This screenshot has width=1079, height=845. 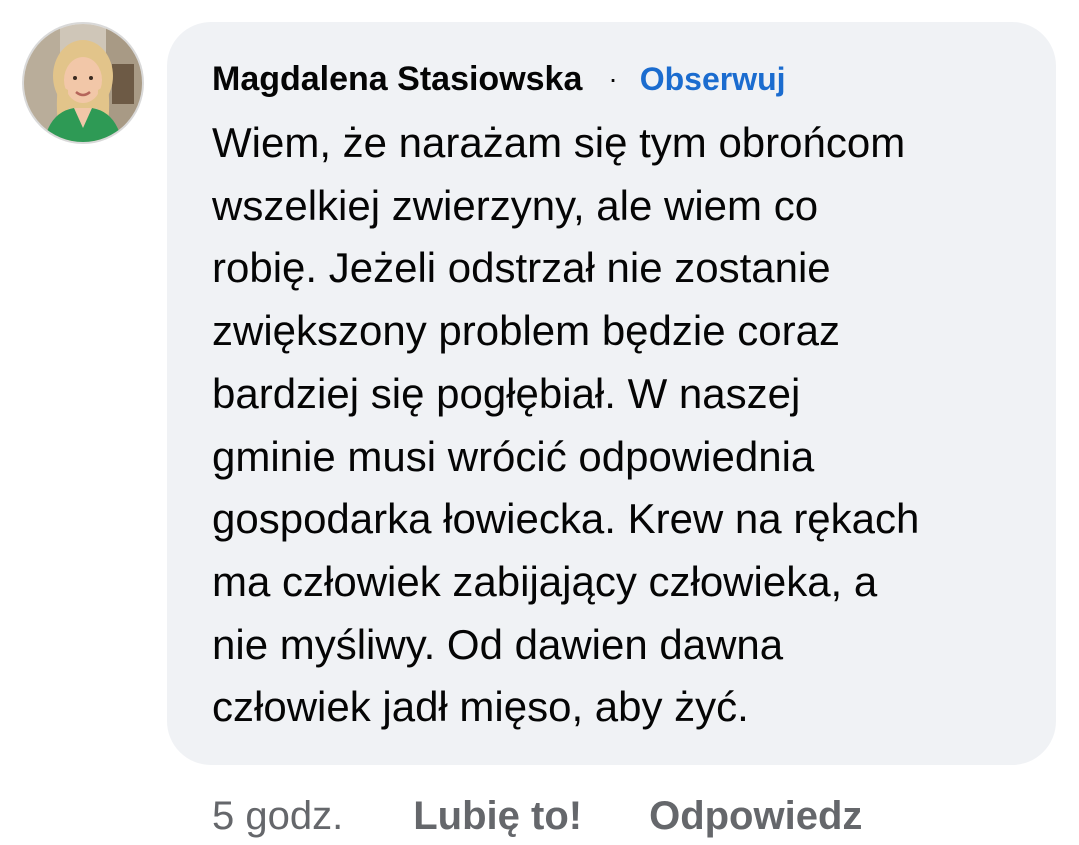 I want to click on comment-header: Magdalena Stasiowska · Obserwuj, so click(x=619, y=79).